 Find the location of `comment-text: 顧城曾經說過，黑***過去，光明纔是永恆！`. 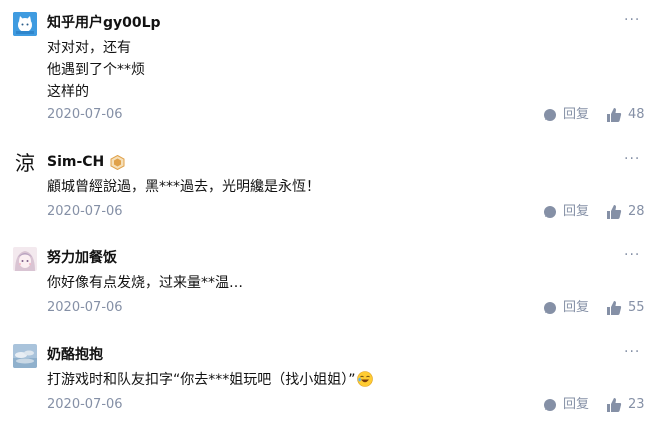

comment-text: 顧城曾經說過，黑***過去，光明纔是永恆！ is located at coordinates (183, 187).